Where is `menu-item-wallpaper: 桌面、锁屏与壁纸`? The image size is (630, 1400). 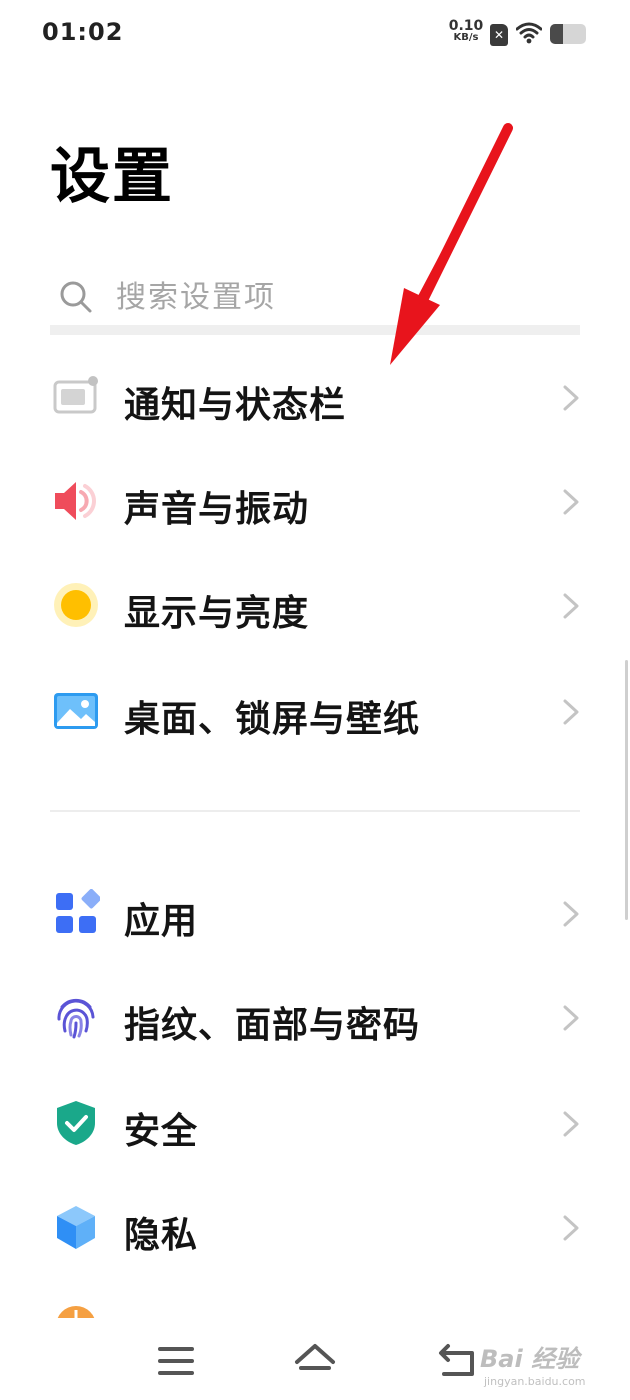 menu-item-wallpaper: 桌面、锁屏与壁纸 is located at coordinates (315, 711).